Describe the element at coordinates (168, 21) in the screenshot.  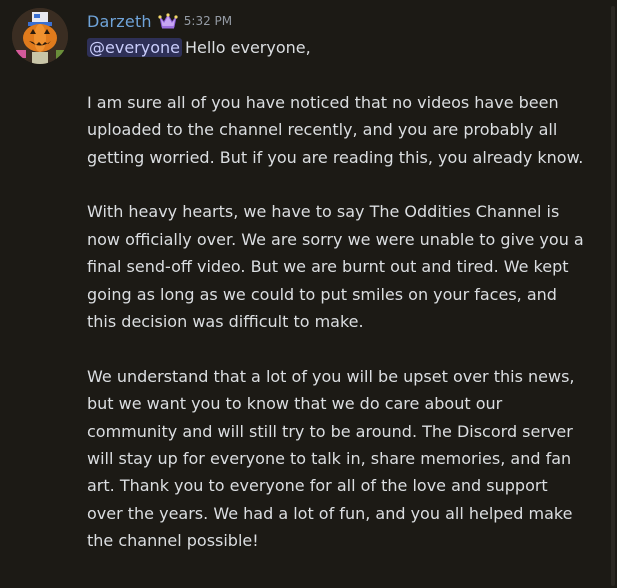
I see `crown-icon` at that location.